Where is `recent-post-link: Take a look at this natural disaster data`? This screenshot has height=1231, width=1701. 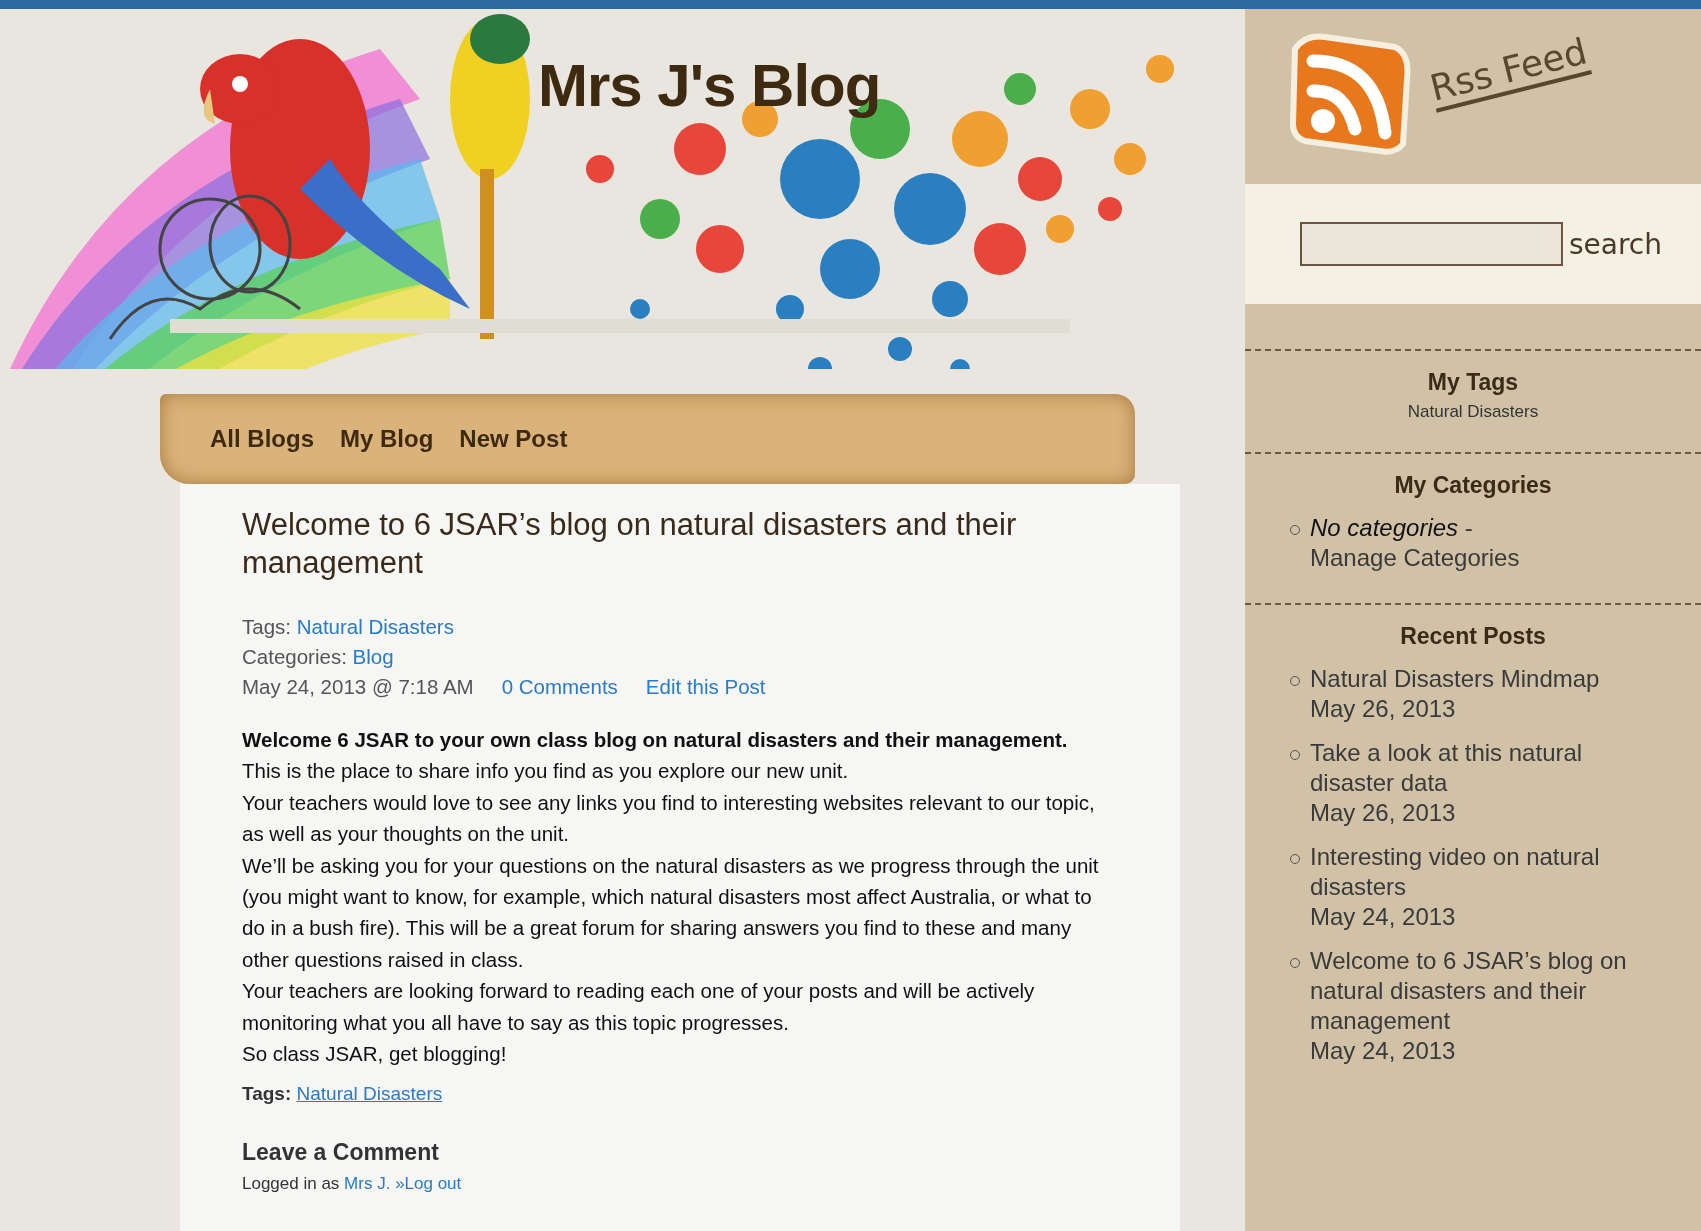 recent-post-link: Take a look at this natural disaster data is located at coordinates (1470, 768).